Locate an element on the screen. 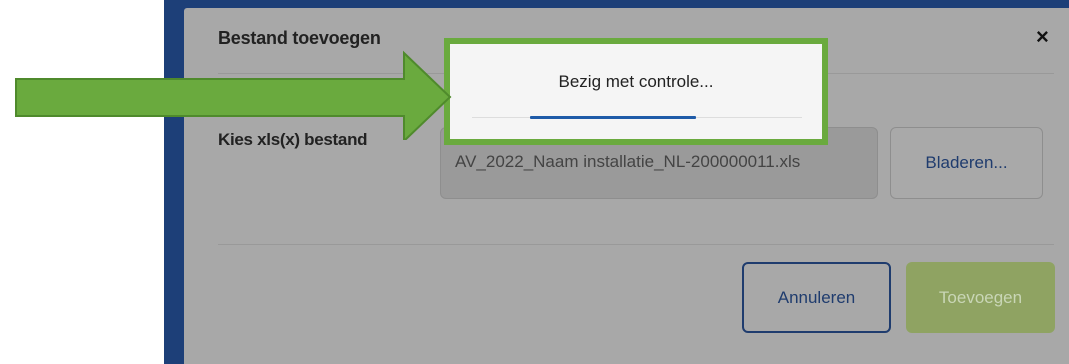  add-button: Toevoegen is located at coordinates (980, 297).